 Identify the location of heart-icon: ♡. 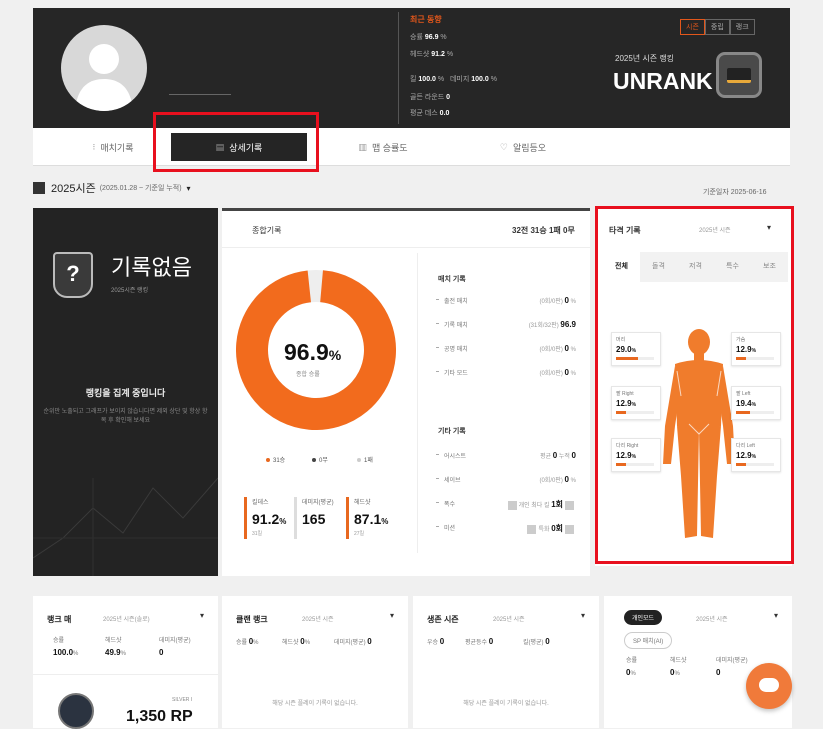
(503, 146).